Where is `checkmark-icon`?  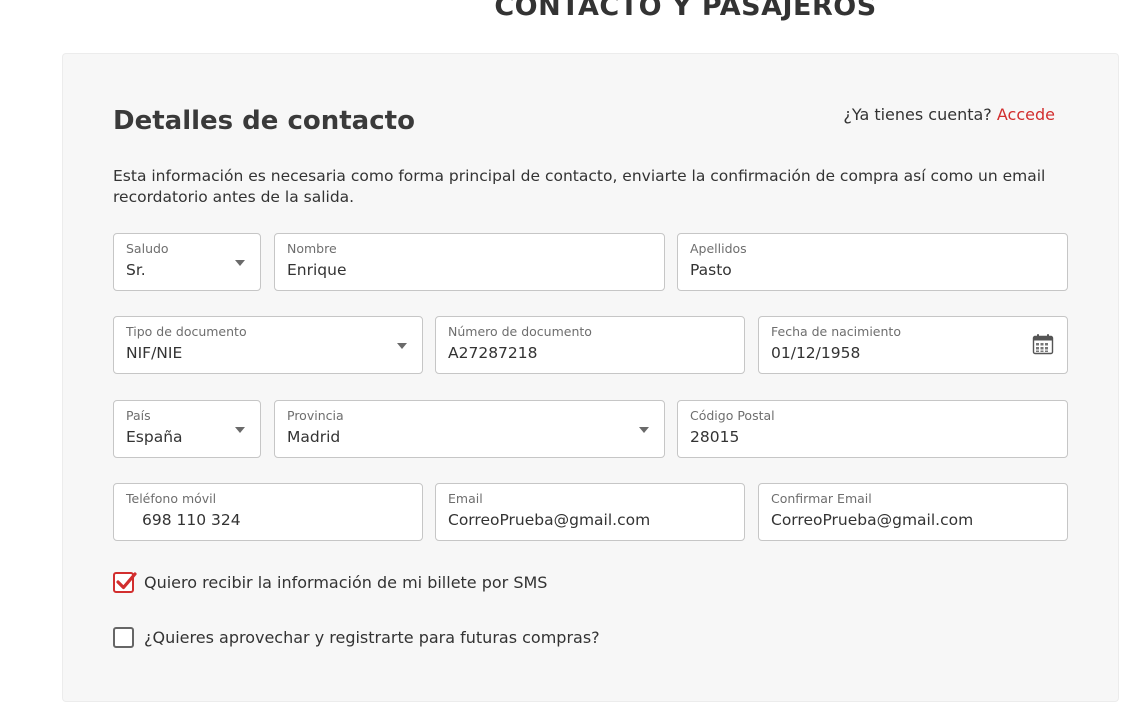
checkmark-icon is located at coordinates (126, 581).